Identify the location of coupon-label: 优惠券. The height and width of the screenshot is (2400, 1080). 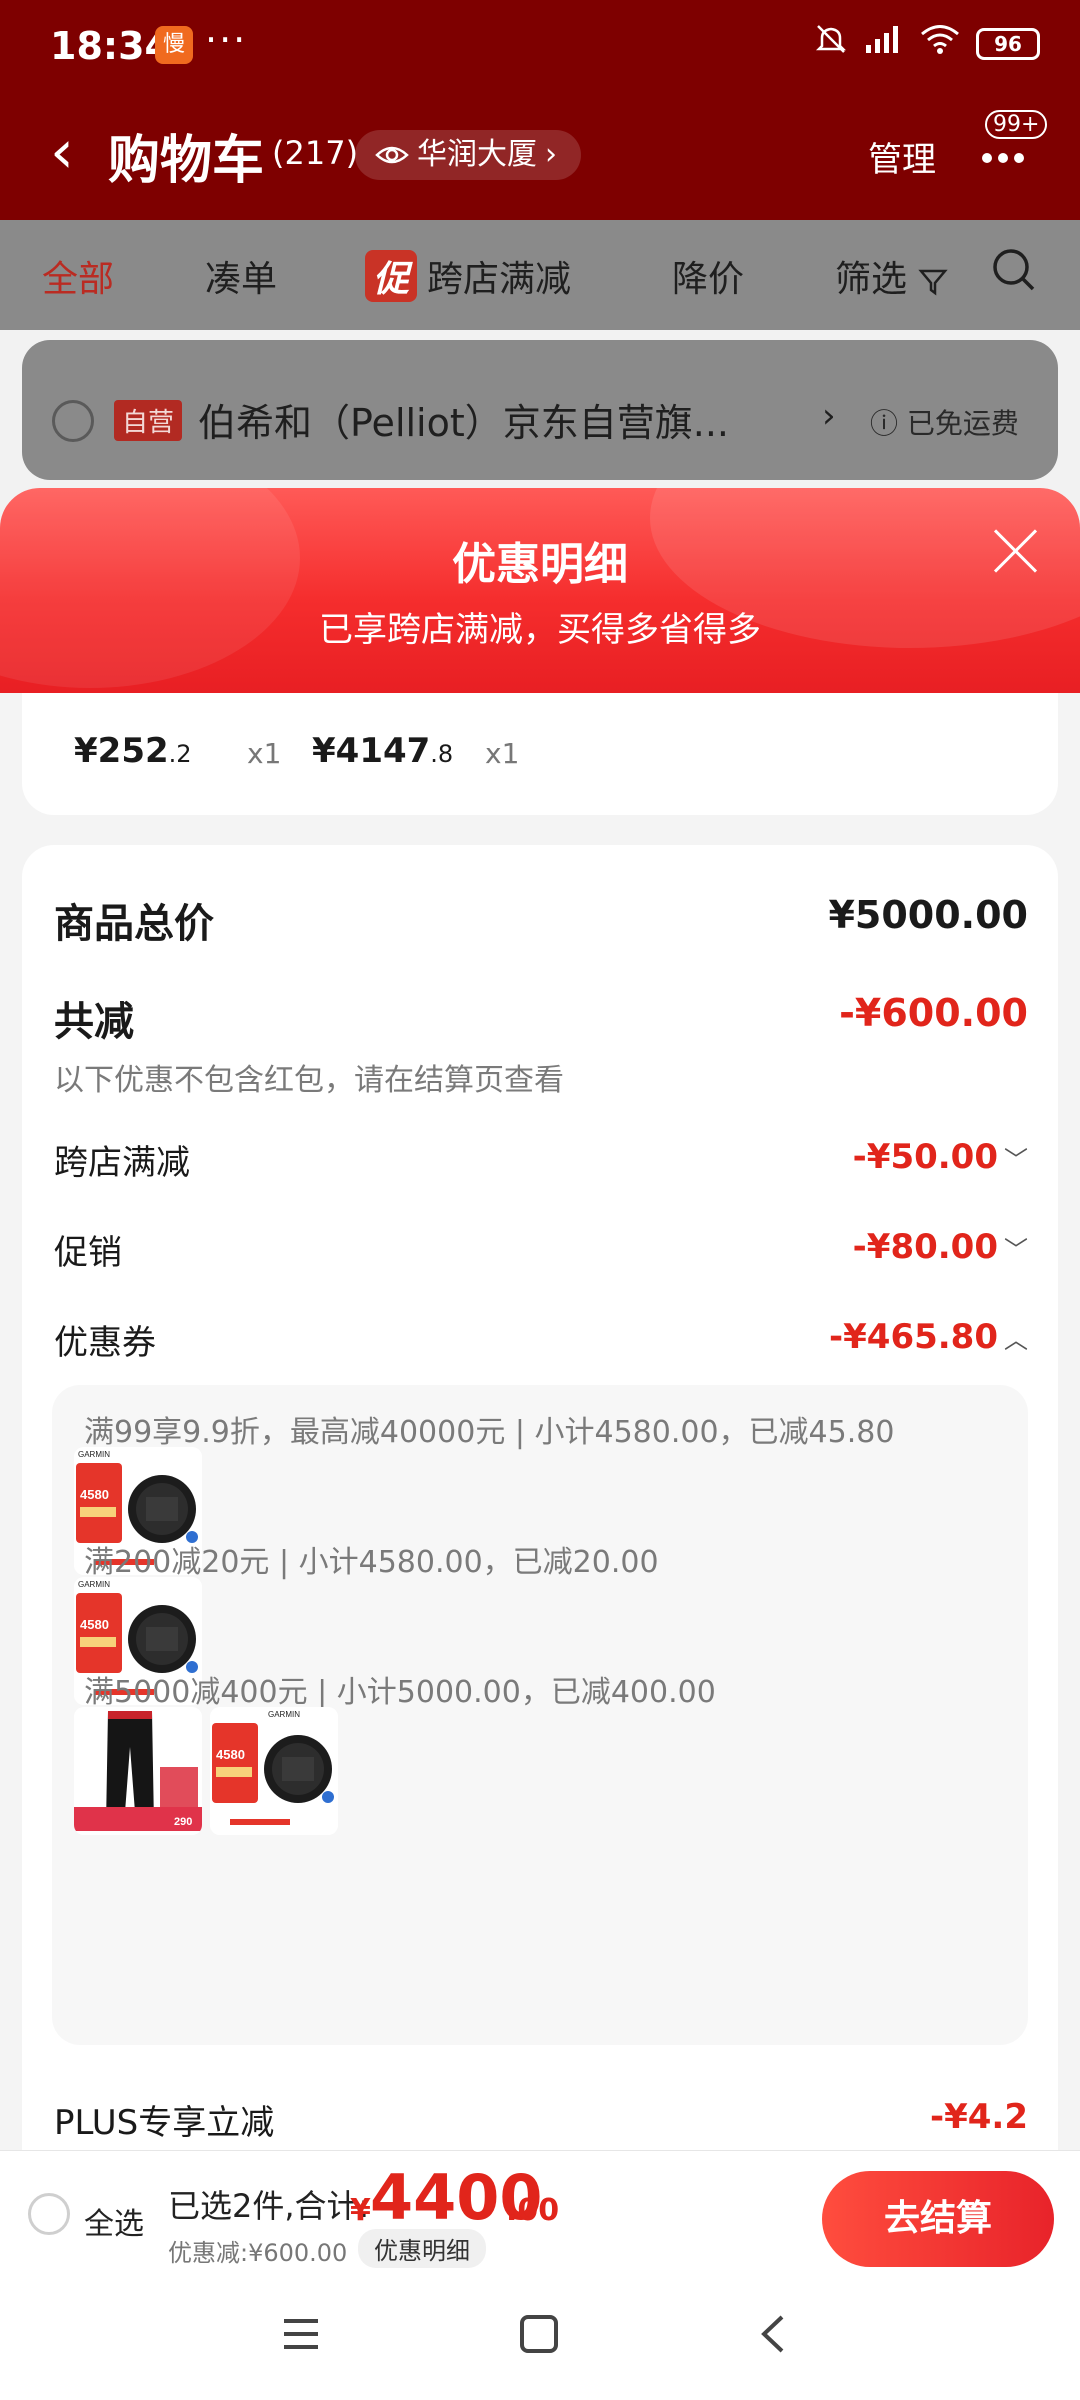
(105, 1343).